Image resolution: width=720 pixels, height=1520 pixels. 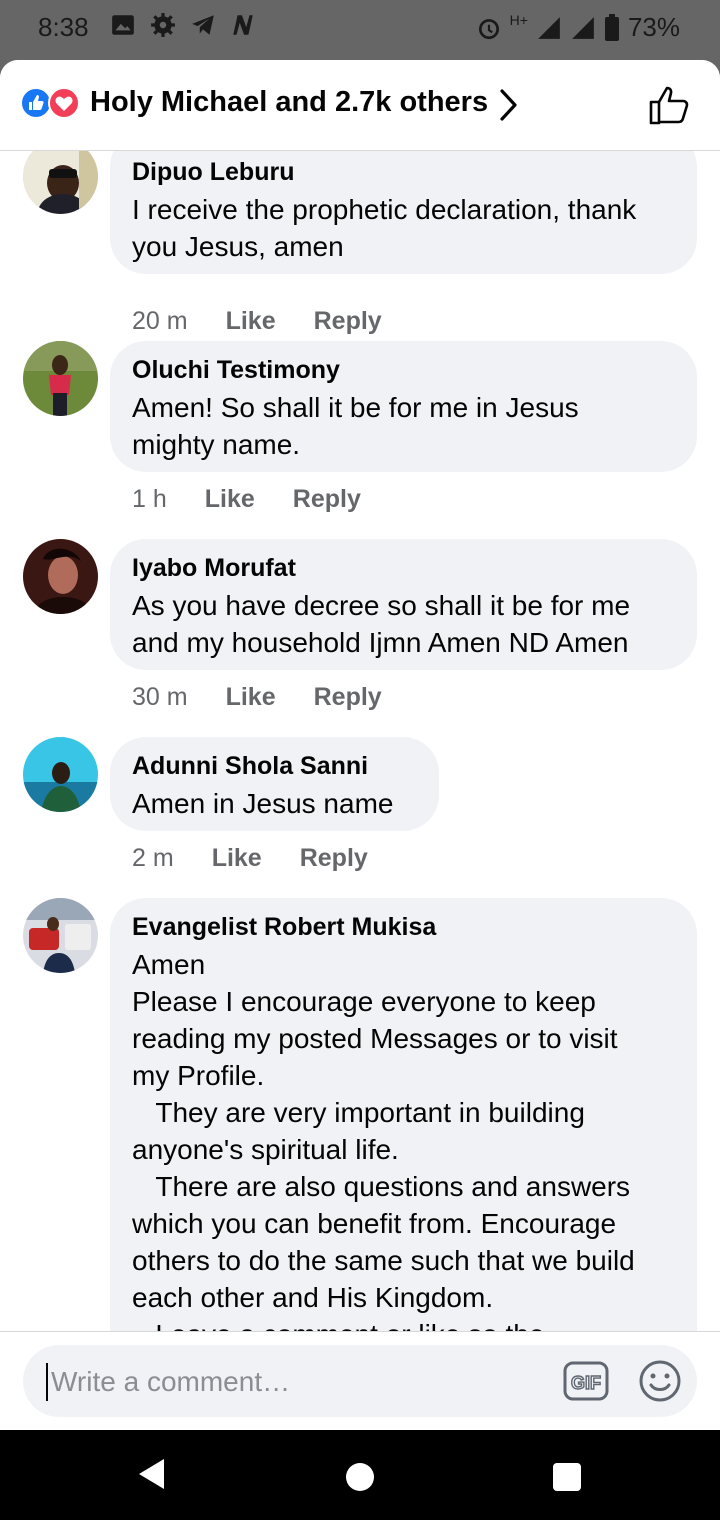 I want to click on home-icon, so click(x=360, y=1477).